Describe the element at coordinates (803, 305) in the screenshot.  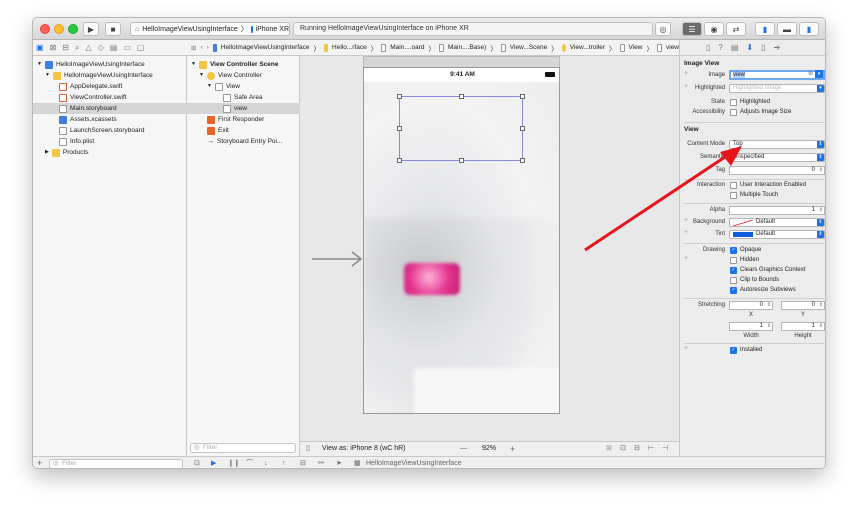
I see `stretch-y-field: 0 ⇕` at that location.